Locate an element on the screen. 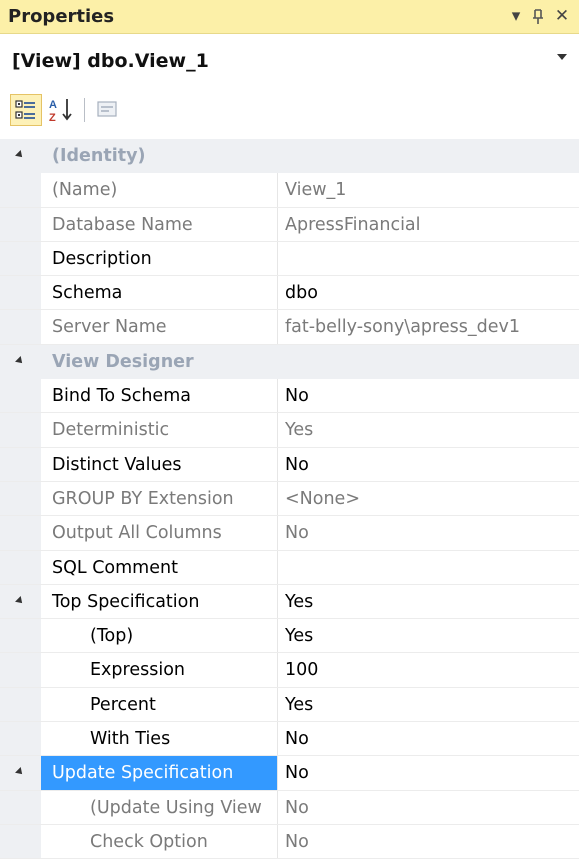  property-row: With Ties No is located at coordinates (289, 739).